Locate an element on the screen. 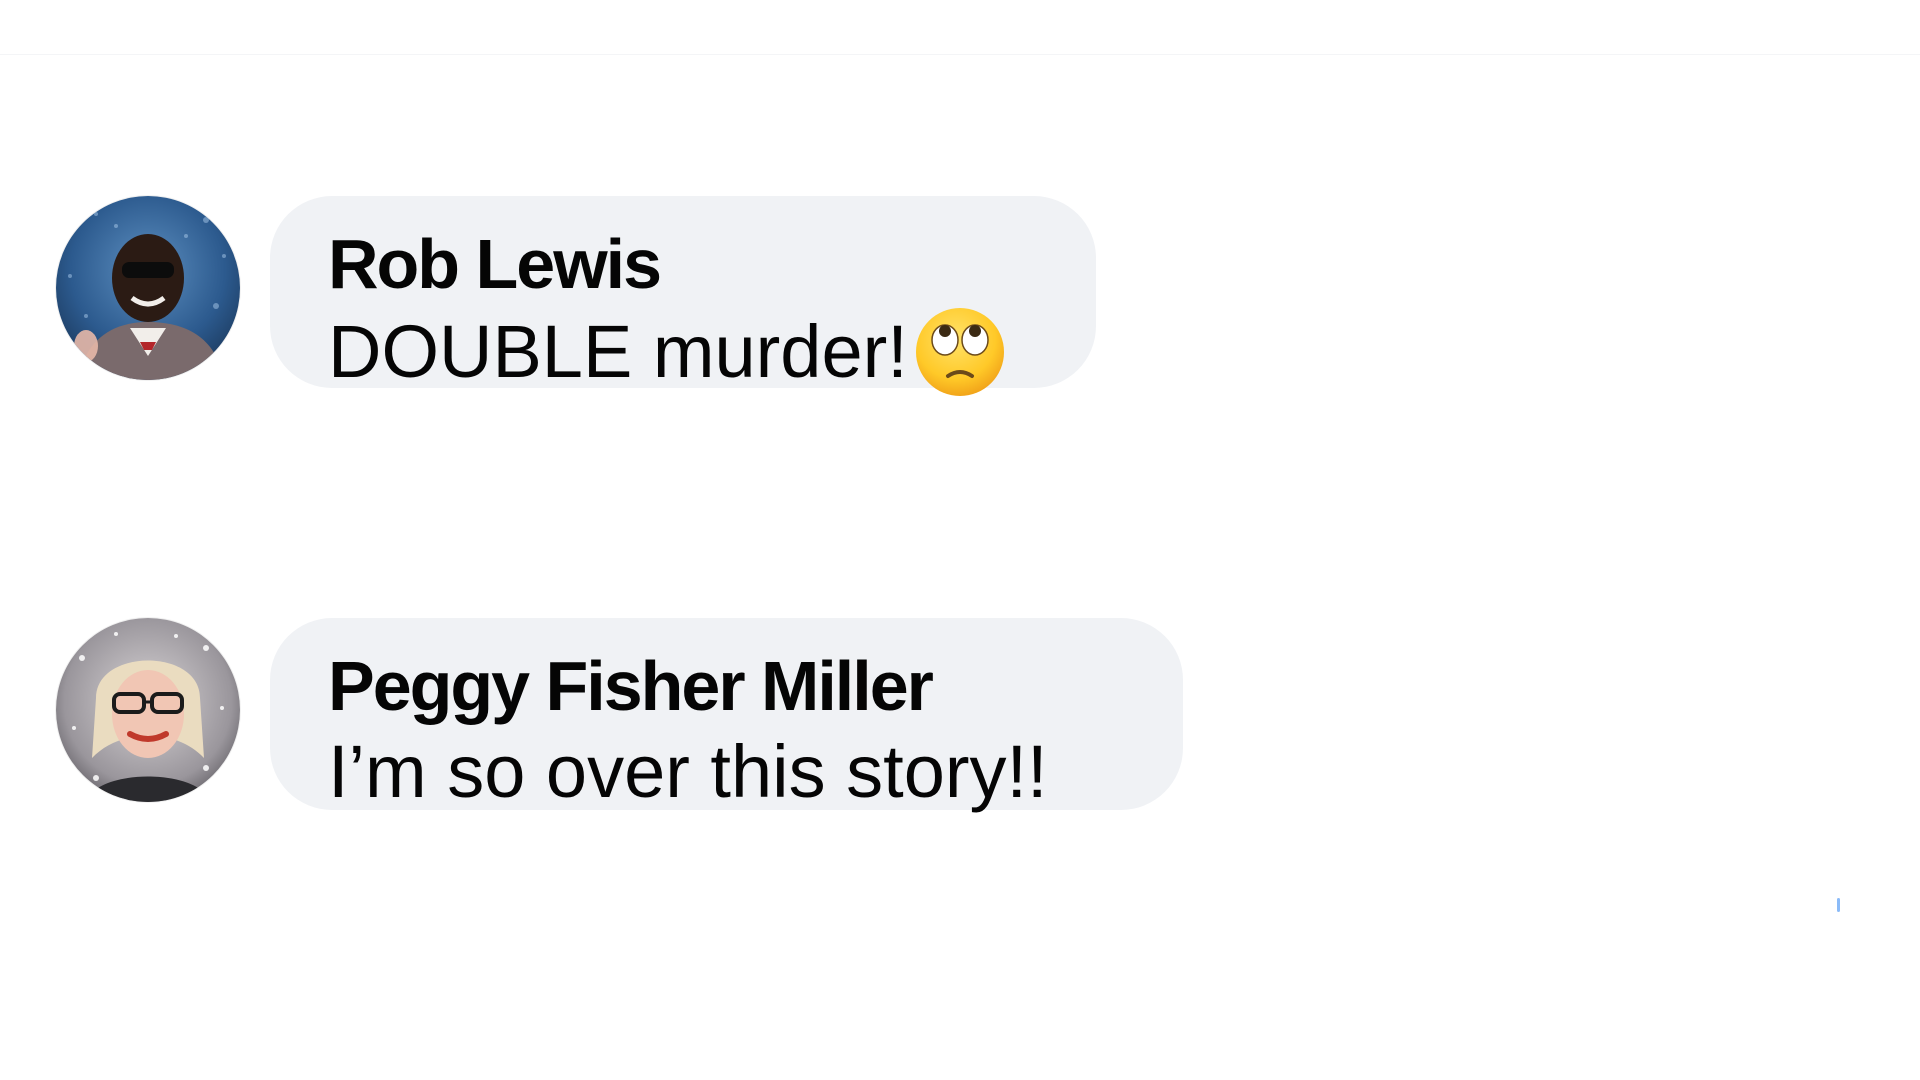  top-bar is located at coordinates (960, 27).